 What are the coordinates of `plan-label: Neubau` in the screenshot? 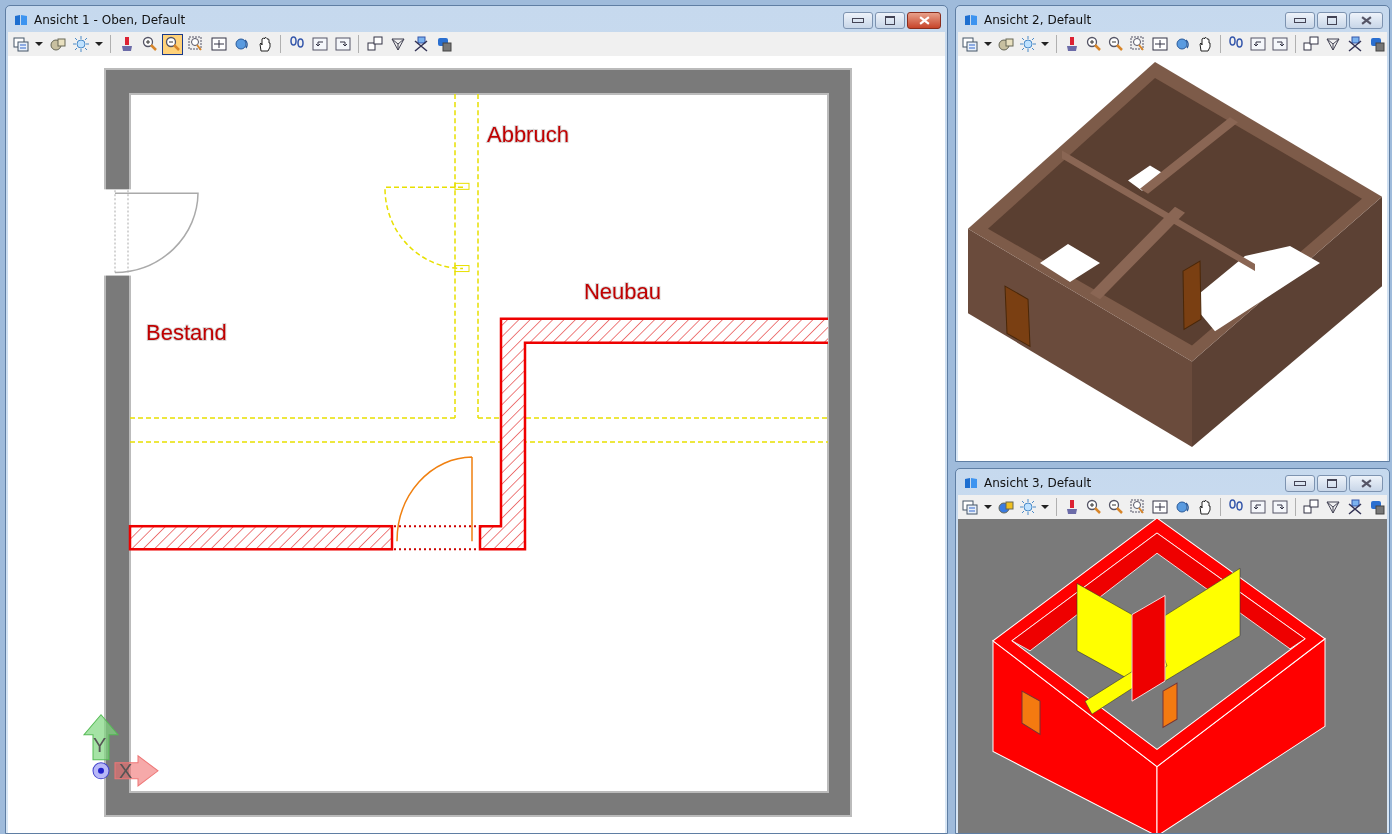 It's located at (623, 291).